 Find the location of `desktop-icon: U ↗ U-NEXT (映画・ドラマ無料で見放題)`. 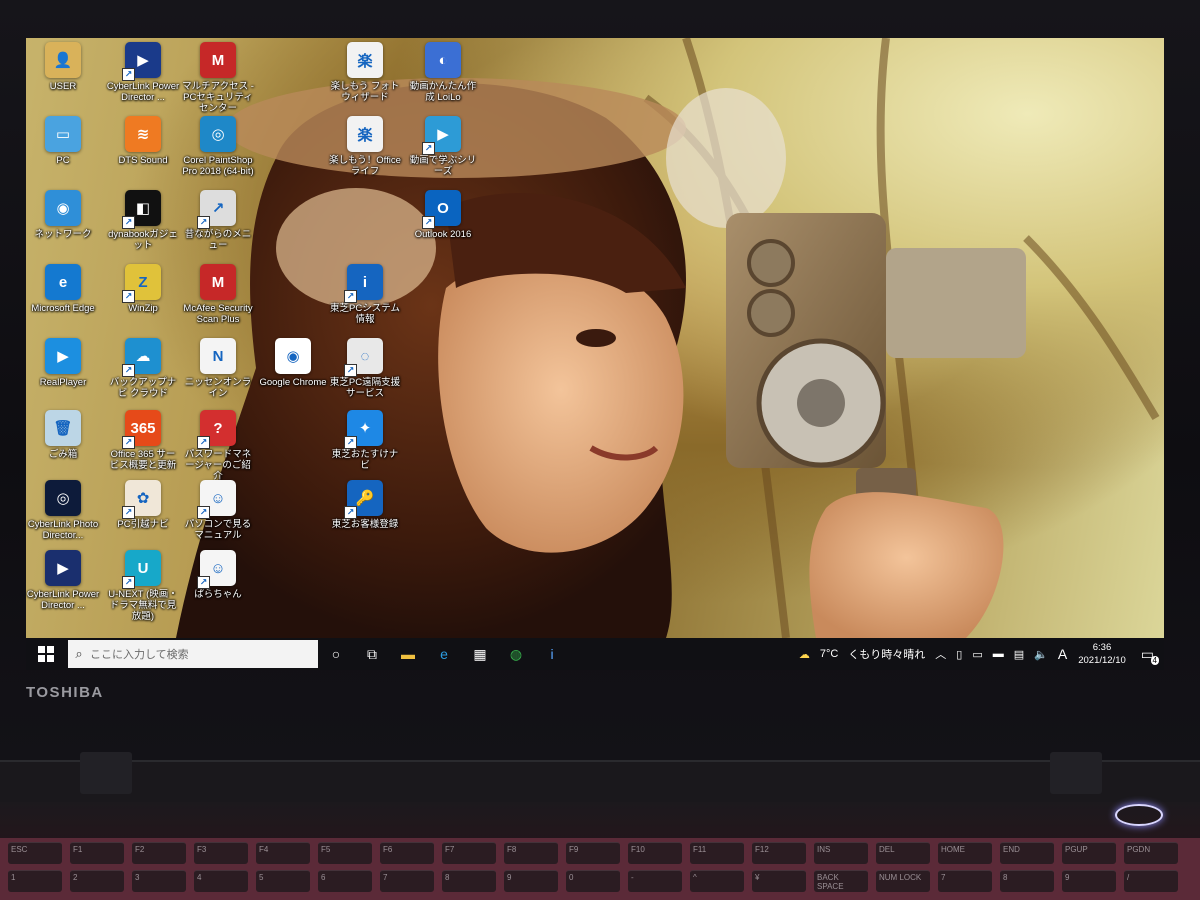

desktop-icon: U ↗ U-NEXT (映画・ドラマ無料で見放題) is located at coordinates (143, 586).